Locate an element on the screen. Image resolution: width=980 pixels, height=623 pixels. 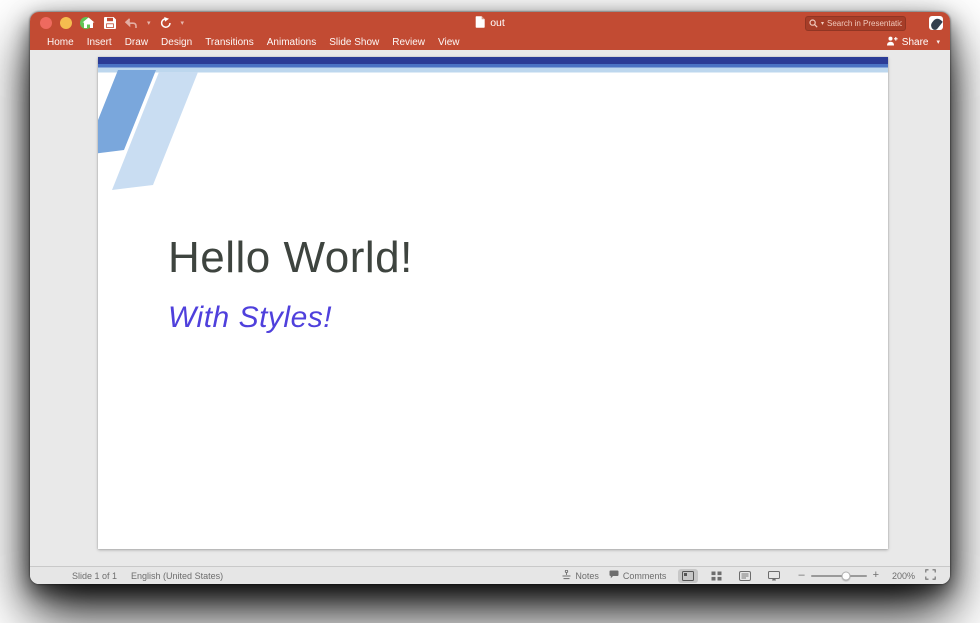
search-placeholder: Search in Presentation is located at coordinates (864, 23).